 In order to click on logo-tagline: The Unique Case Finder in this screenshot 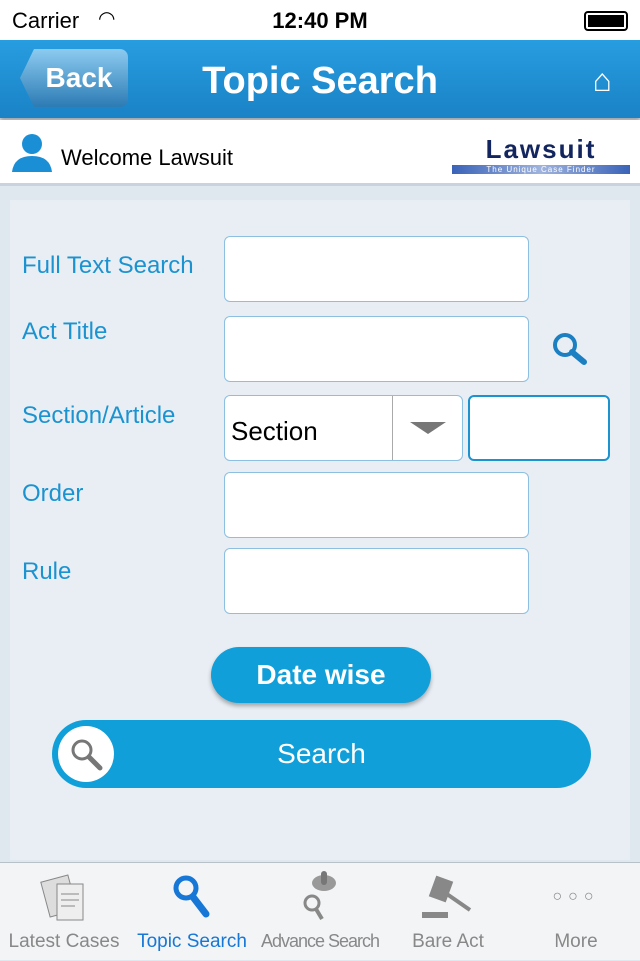, I will do `click(541, 169)`.